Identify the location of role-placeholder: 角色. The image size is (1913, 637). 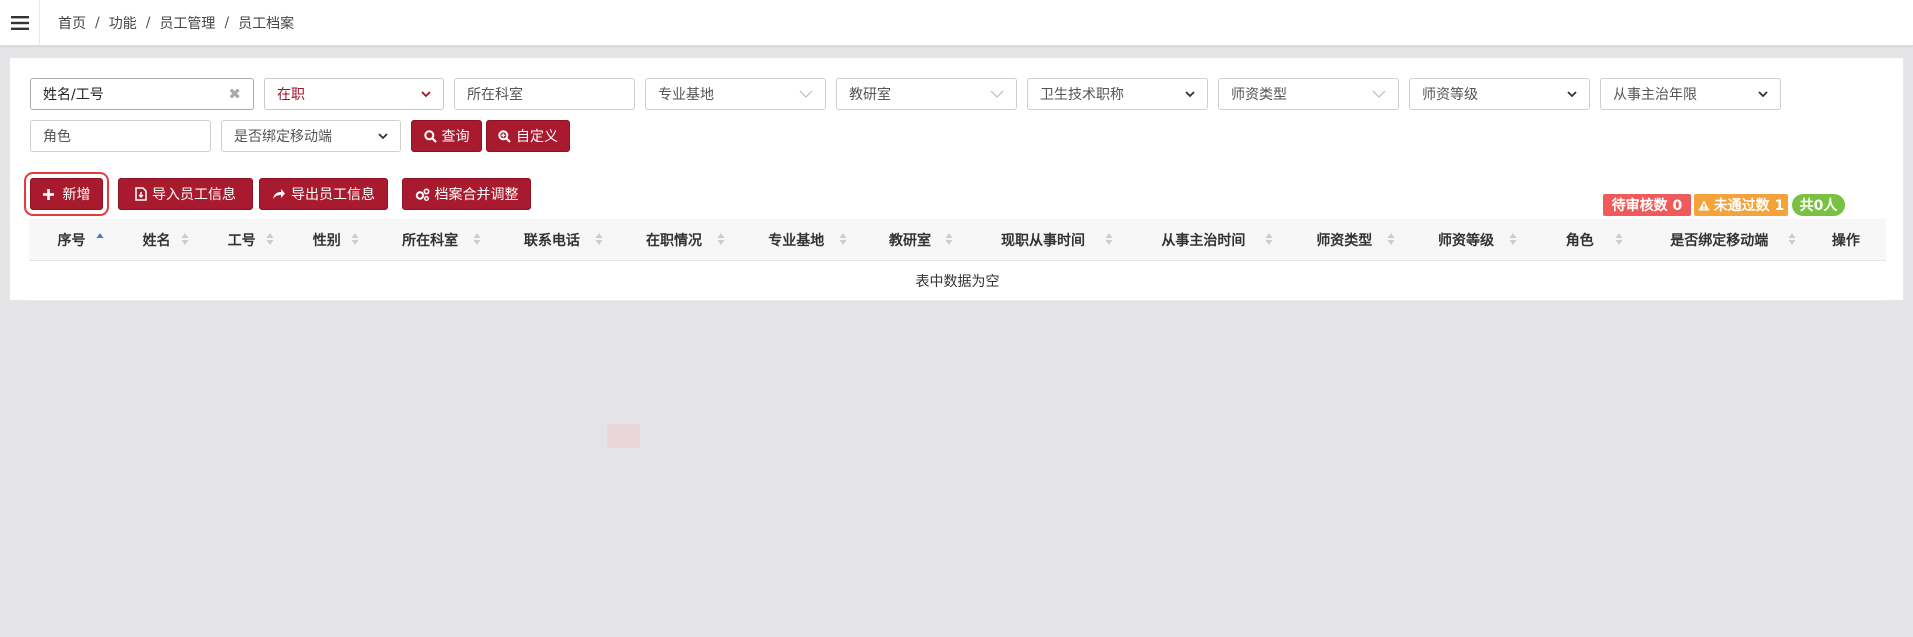
(57, 137).